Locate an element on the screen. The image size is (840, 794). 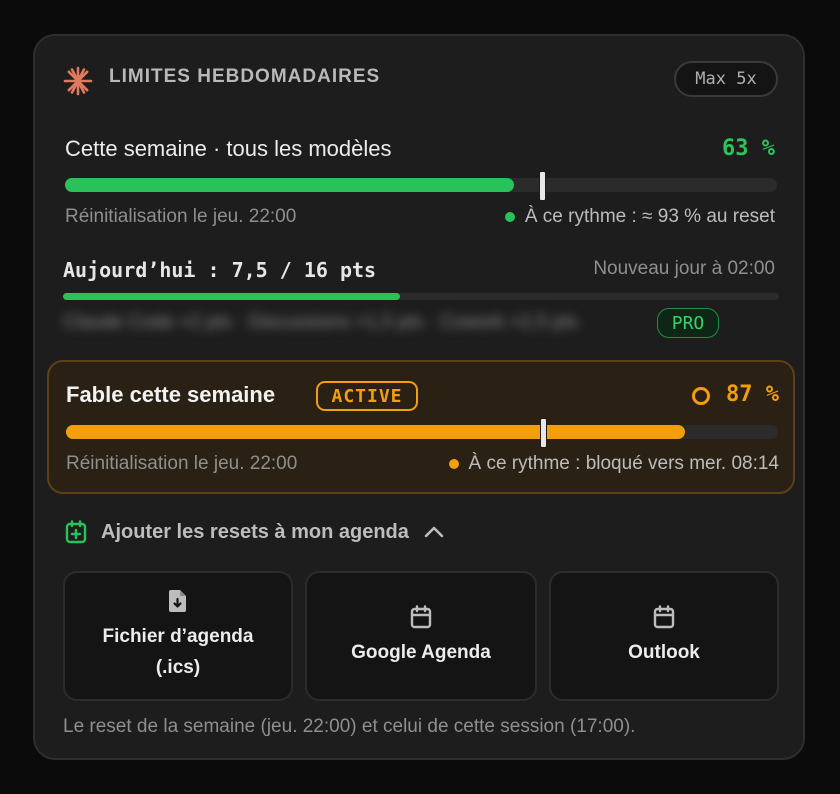
weekly-all-progress-fill is located at coordinates (289, 185).